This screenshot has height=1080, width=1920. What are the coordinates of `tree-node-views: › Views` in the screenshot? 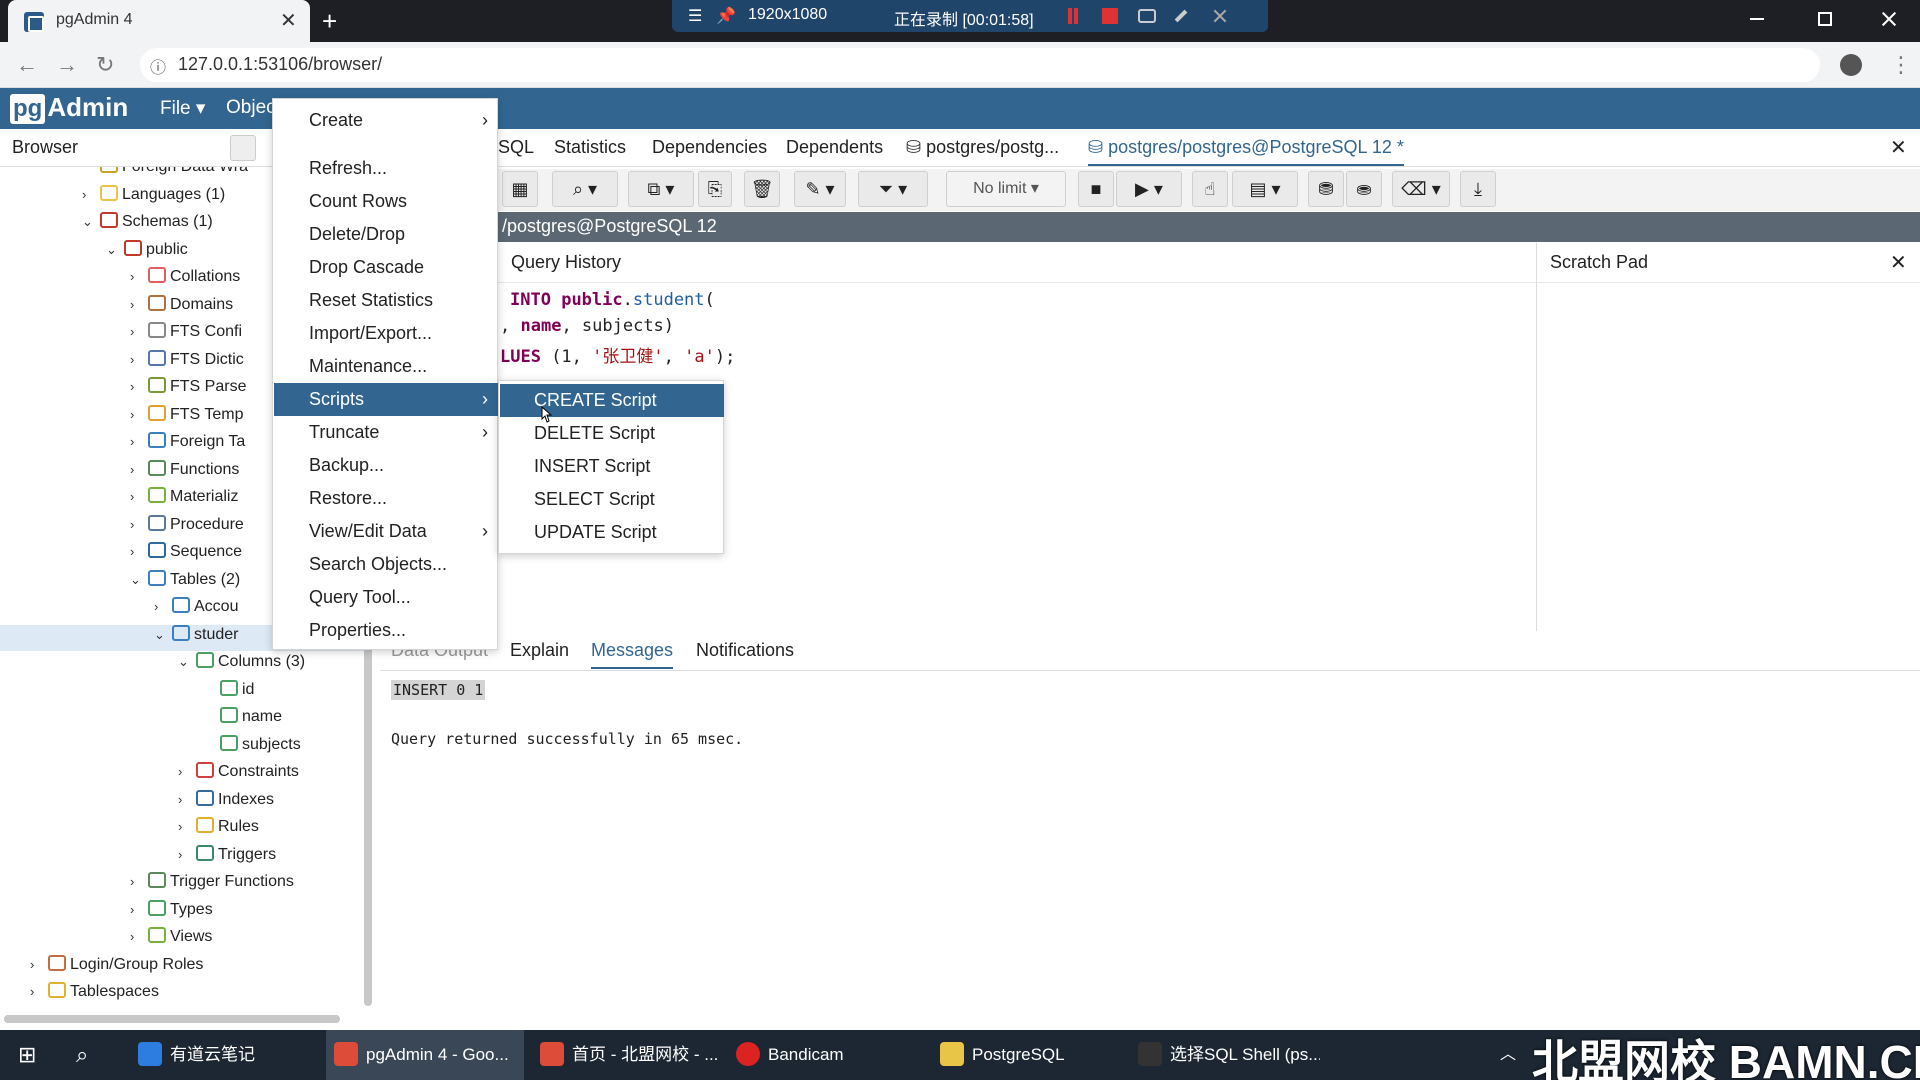 It's located at (186, 940).